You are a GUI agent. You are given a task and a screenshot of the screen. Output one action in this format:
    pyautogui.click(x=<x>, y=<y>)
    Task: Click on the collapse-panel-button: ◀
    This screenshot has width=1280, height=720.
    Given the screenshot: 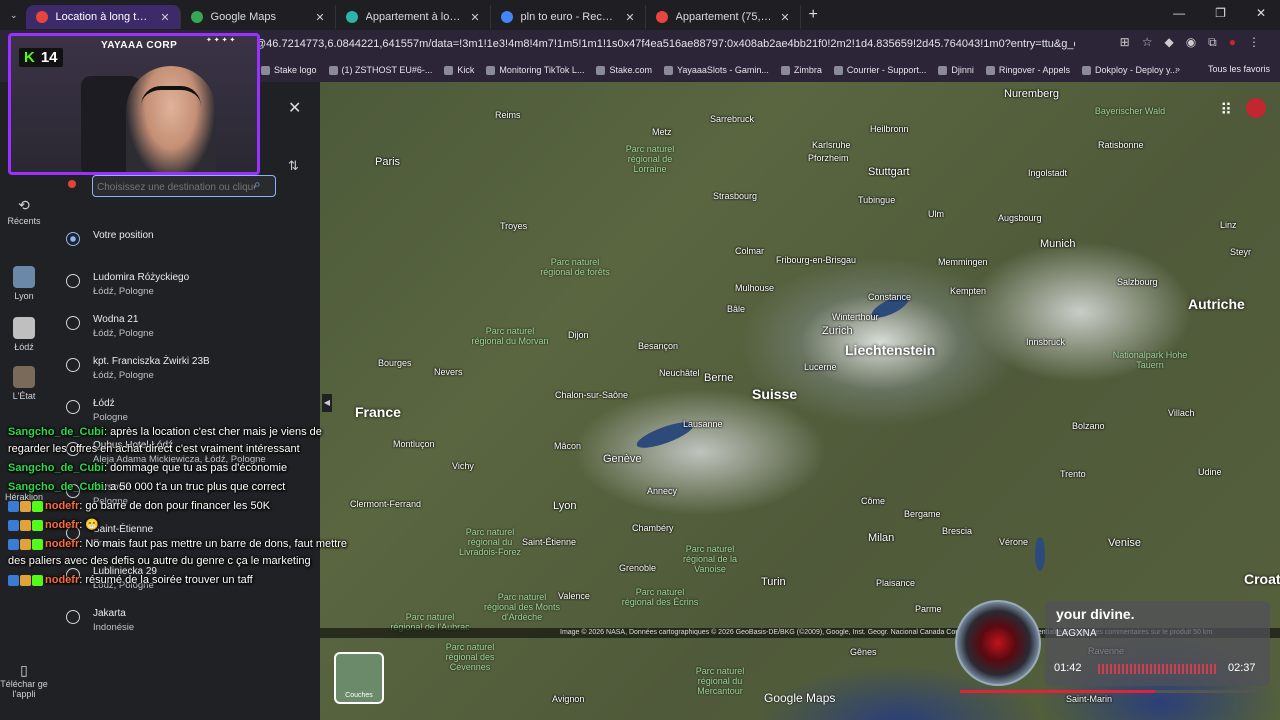 What is the action you would take?
    pyautogui.click(x=327, y=403)
    